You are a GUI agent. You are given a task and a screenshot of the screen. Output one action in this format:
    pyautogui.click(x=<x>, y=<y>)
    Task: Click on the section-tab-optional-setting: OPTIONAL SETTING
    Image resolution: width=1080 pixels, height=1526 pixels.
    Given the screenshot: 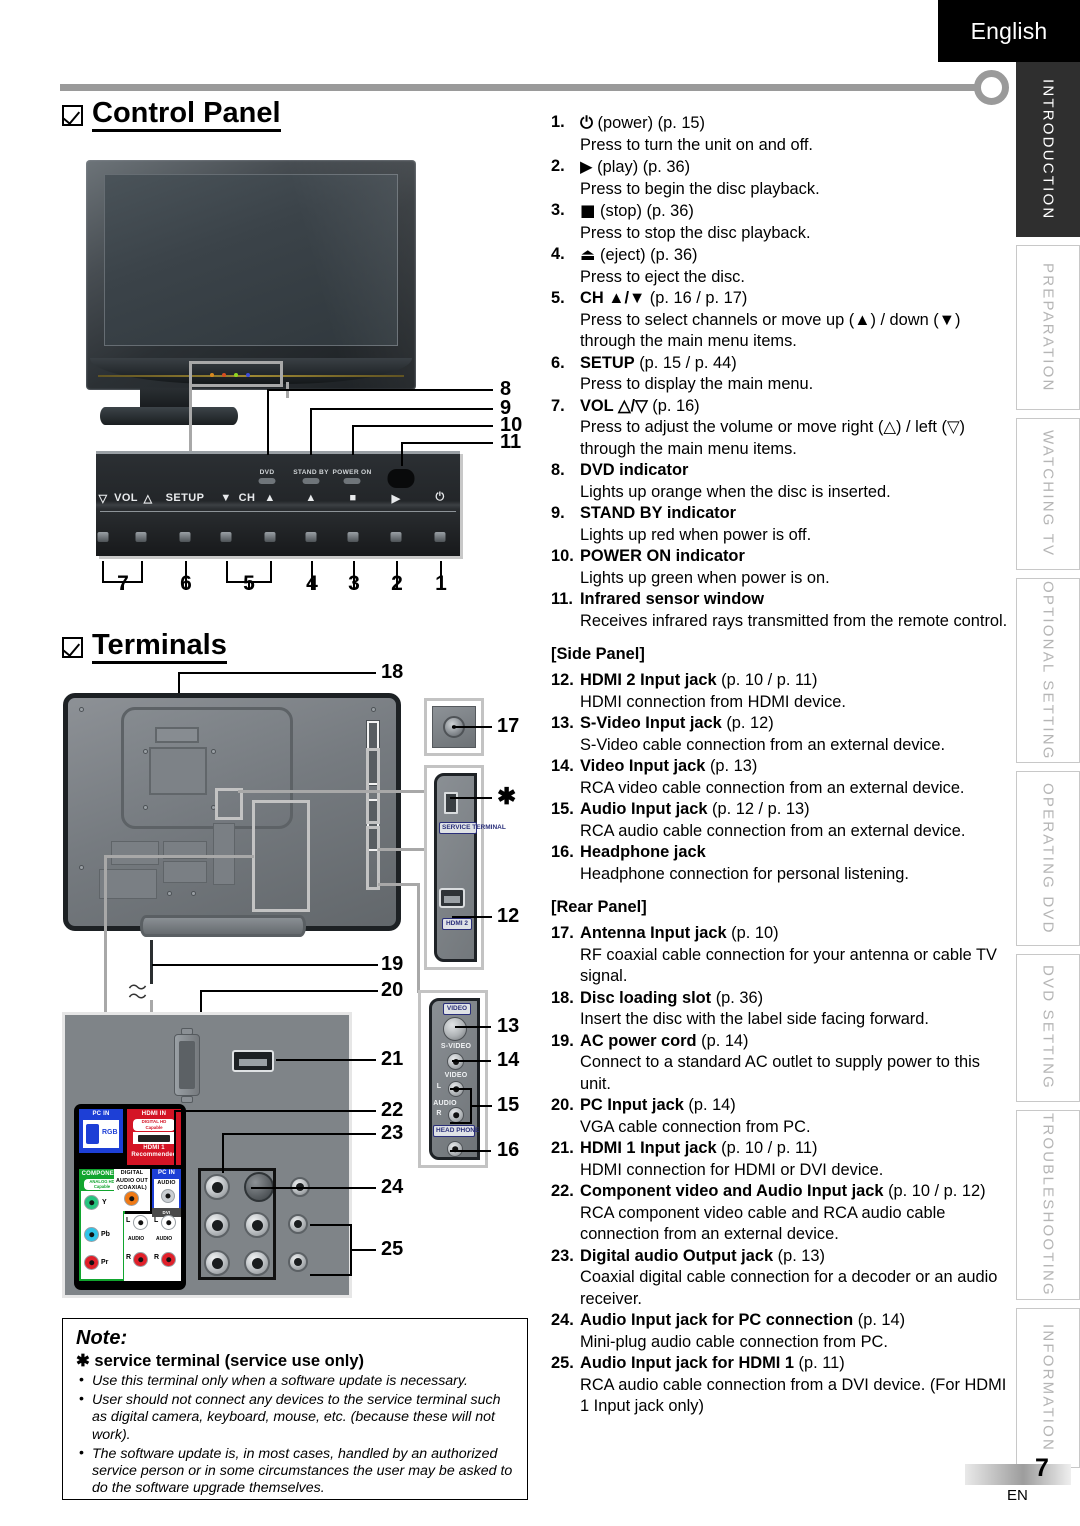 What is the action you would take?
    pyautogui.click(x=1048, y=670)
    